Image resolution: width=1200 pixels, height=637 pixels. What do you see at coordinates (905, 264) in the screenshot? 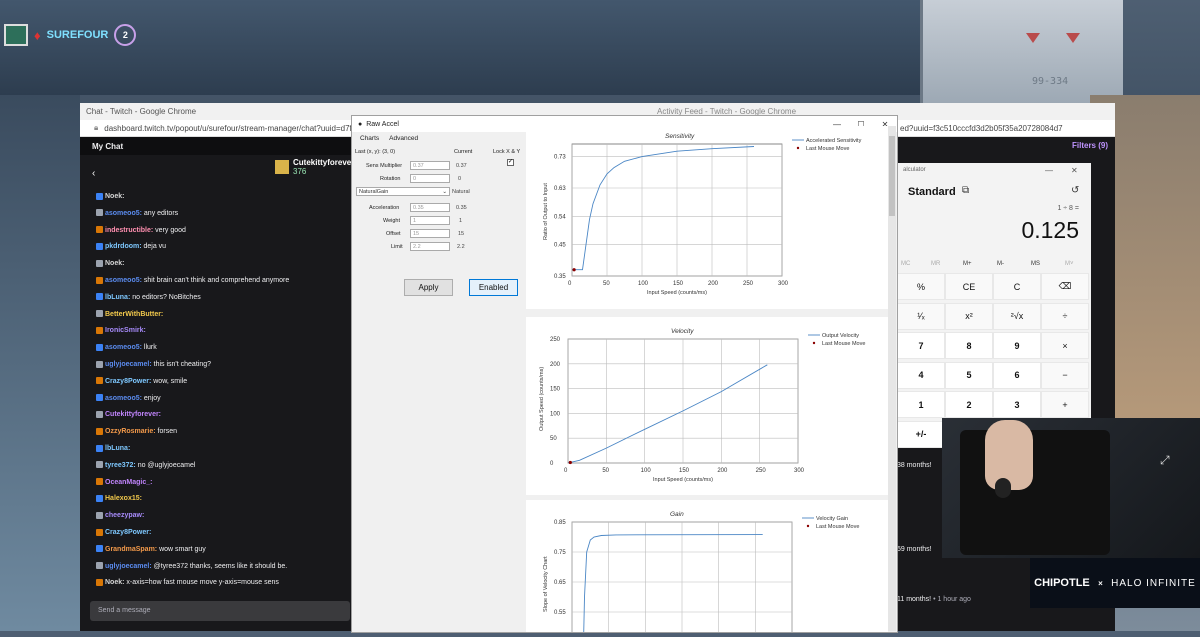
I see `memory-clear-button: MC` at bounding box center [905, 264].